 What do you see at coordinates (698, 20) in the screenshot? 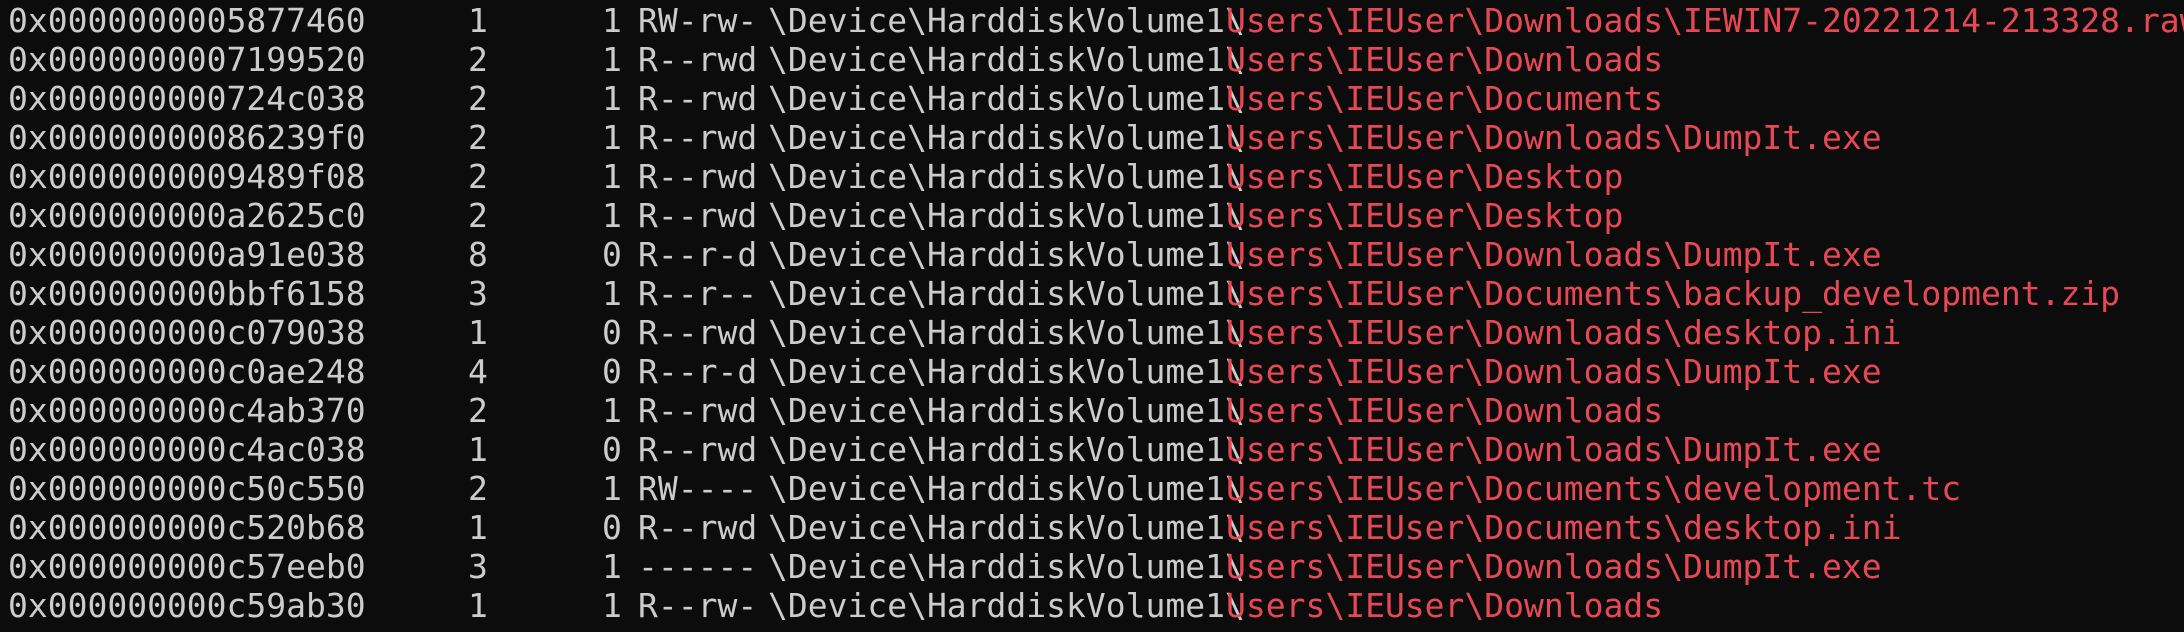
I see `access-flags: RW-rw-` at bounding box center [698, 20].